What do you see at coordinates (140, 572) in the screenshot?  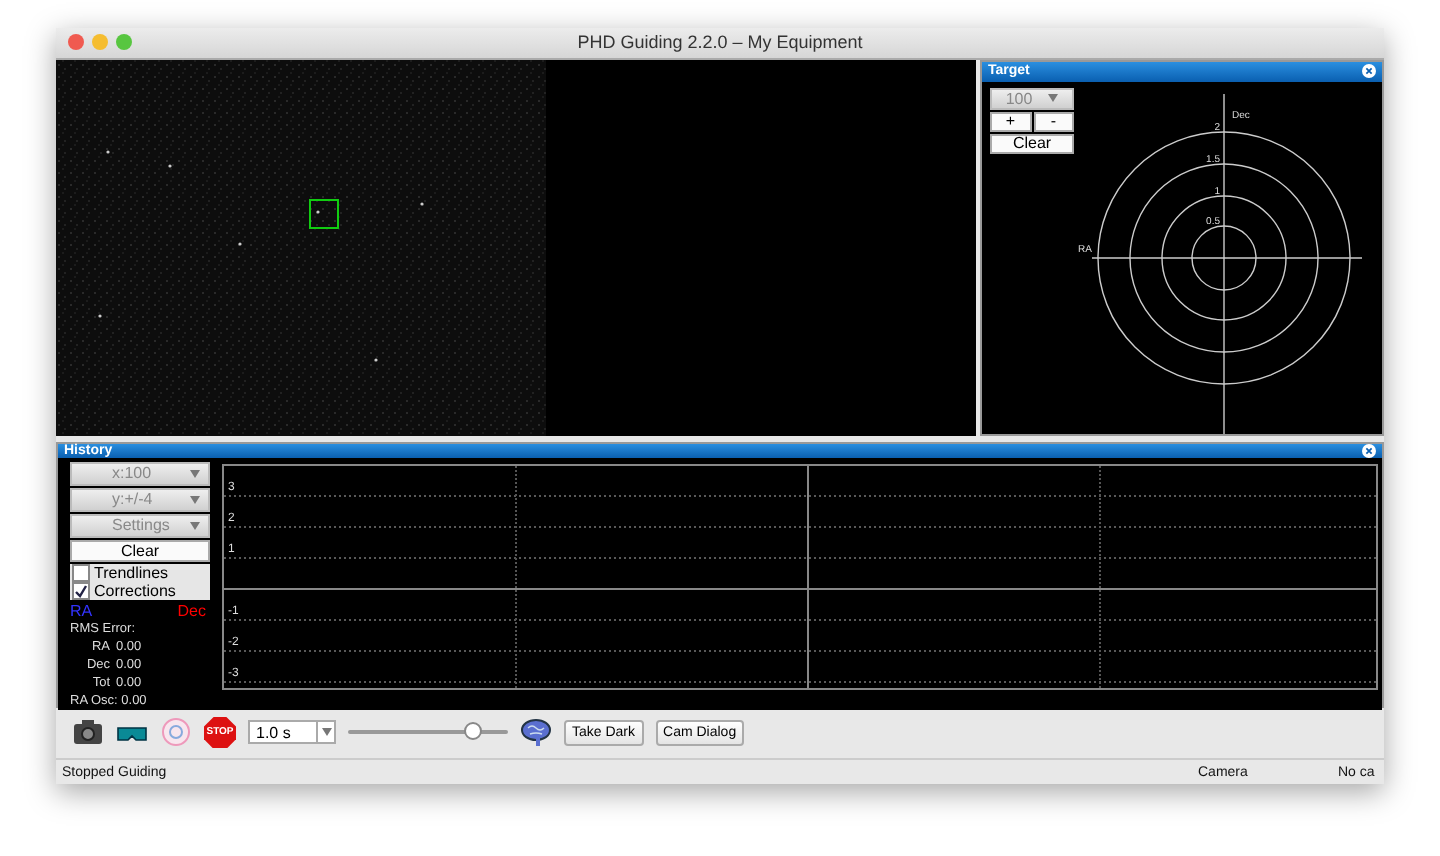 I see `option-checkbox: Trendlines` at bounding box center [140, 572].